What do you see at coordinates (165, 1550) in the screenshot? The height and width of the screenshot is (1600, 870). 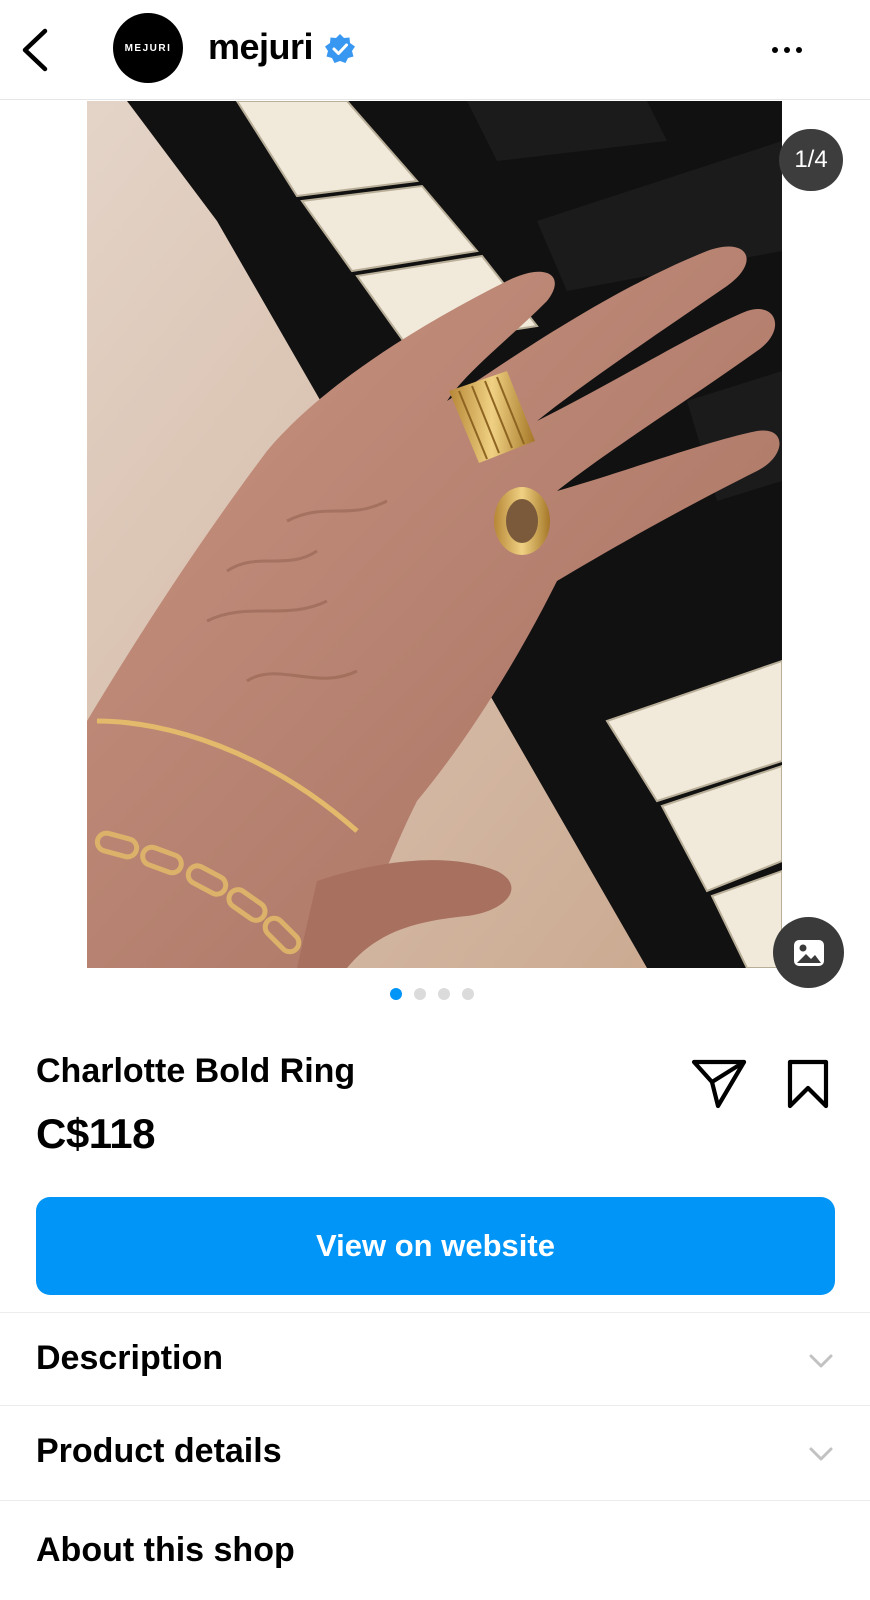 I see `section-label: About this shop` at bounding box center [165, 1550].